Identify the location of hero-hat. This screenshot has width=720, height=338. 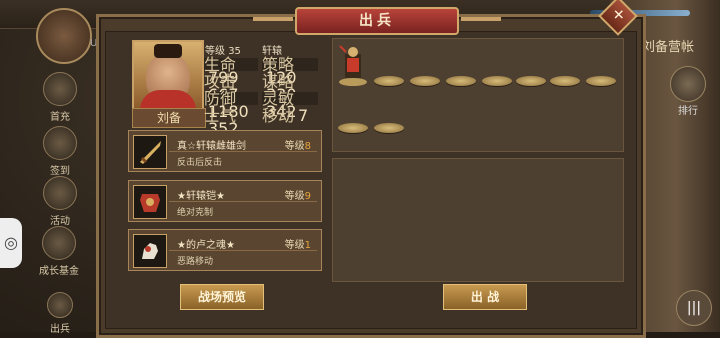
(168, 51).